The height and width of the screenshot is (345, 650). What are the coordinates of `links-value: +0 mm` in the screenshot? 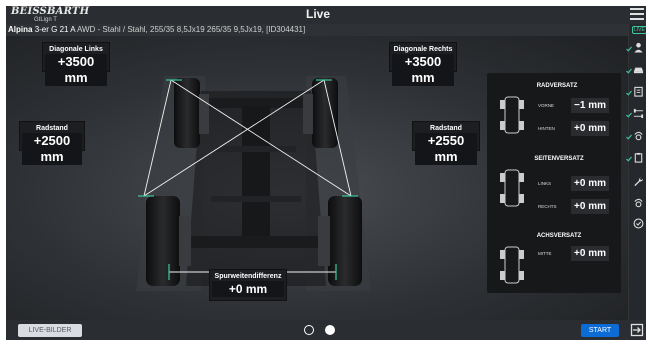 It's located at (590, 183).